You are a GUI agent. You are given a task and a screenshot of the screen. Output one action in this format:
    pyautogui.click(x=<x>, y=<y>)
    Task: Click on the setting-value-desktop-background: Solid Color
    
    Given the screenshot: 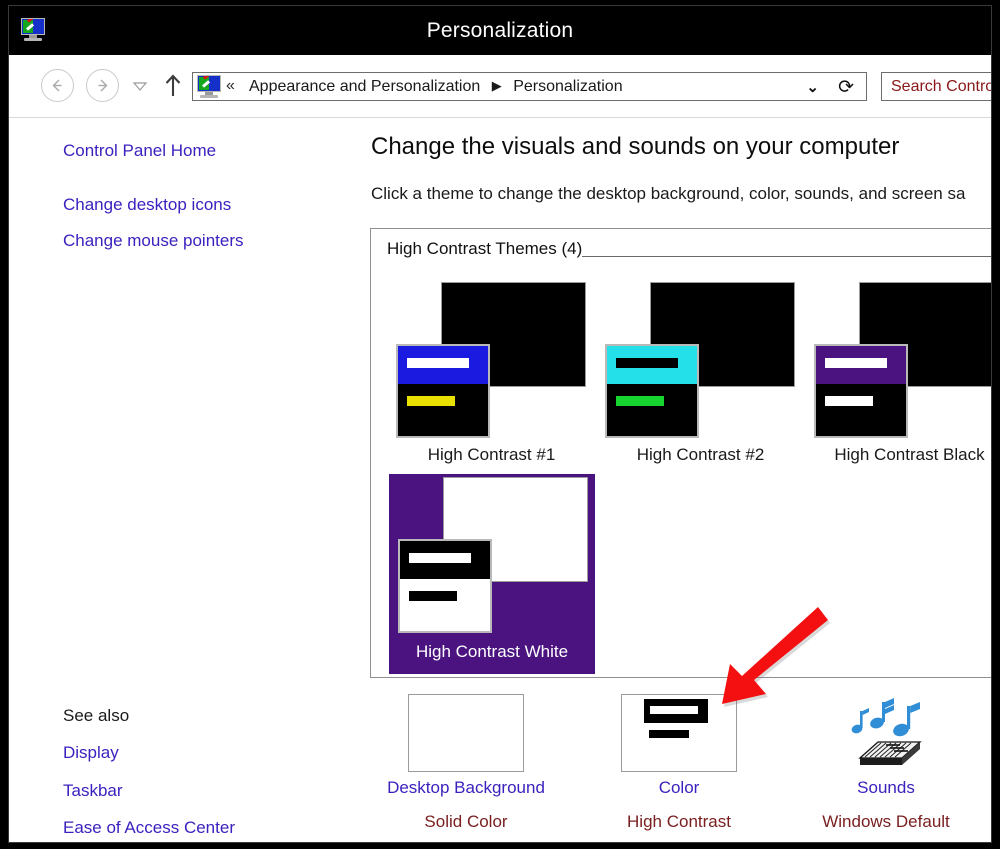 What is the action you would take?
    pyautogui.click(x=466, y=821)
    